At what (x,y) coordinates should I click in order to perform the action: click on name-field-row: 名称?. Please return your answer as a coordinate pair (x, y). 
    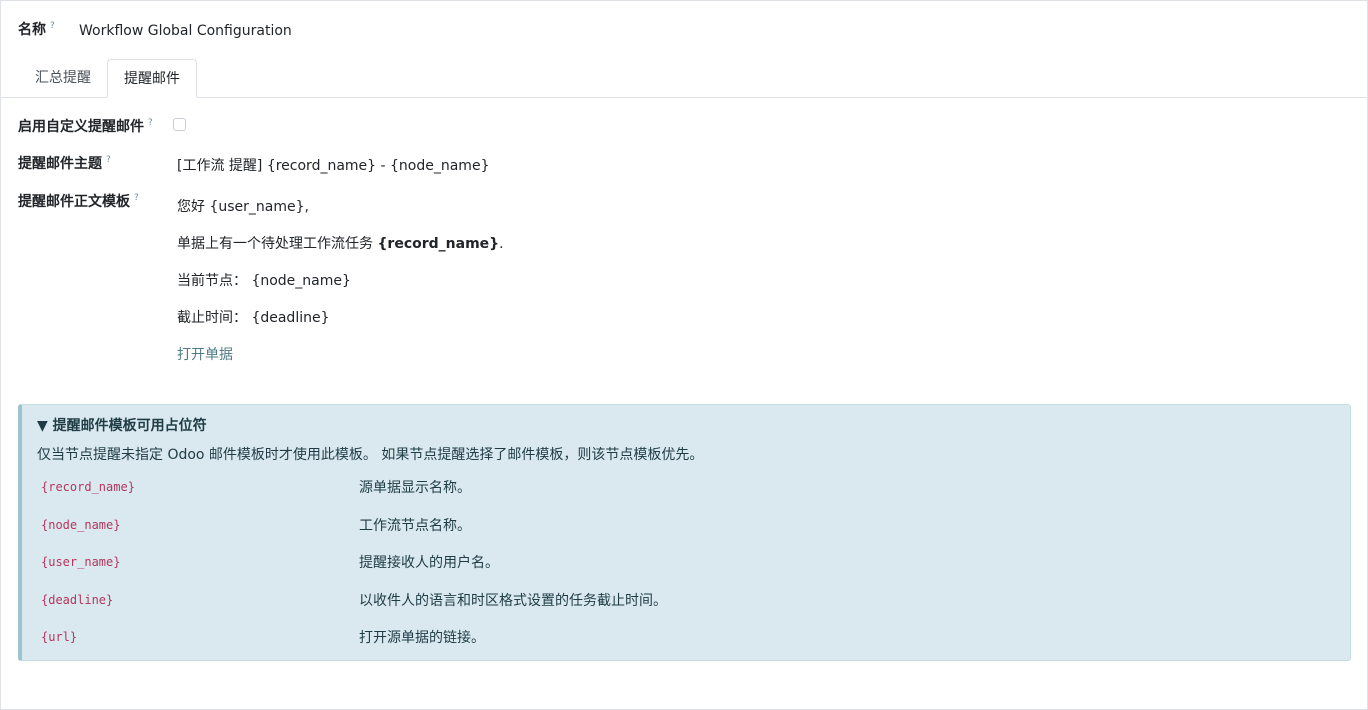
    Looking at the image, I should click on (36, 29).